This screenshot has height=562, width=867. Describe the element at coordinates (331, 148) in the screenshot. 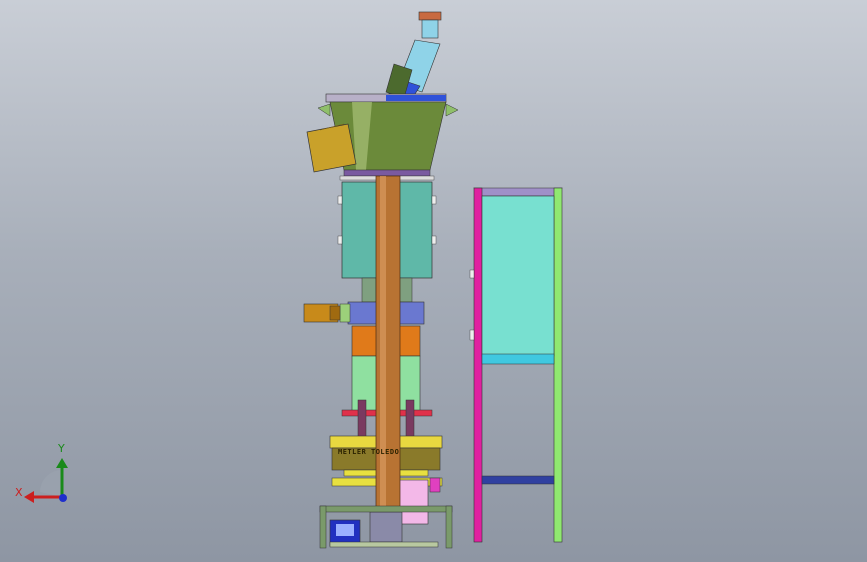

I see `drive-box` at that location.